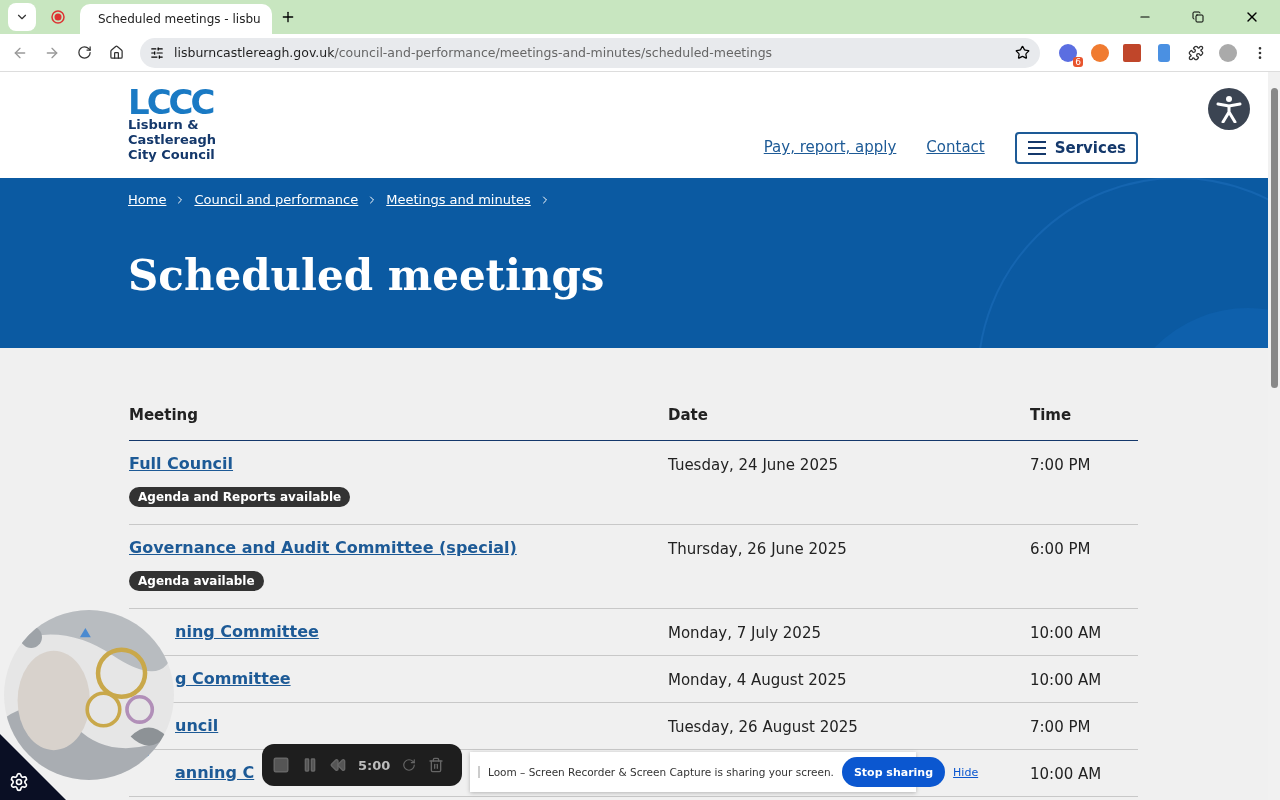 The image size is (1280, 800). Describe the element at coordinates (1051, 415) in the screenshot. I see `column-header: Time` at that location.